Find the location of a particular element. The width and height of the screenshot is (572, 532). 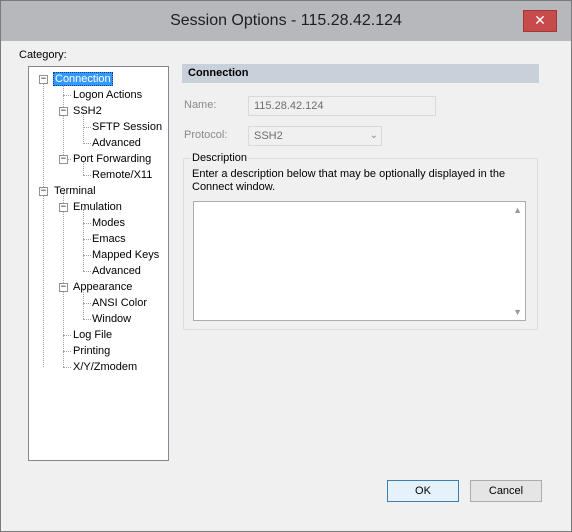

protocol-value: SSH2 is located at coordinates (268, 136).